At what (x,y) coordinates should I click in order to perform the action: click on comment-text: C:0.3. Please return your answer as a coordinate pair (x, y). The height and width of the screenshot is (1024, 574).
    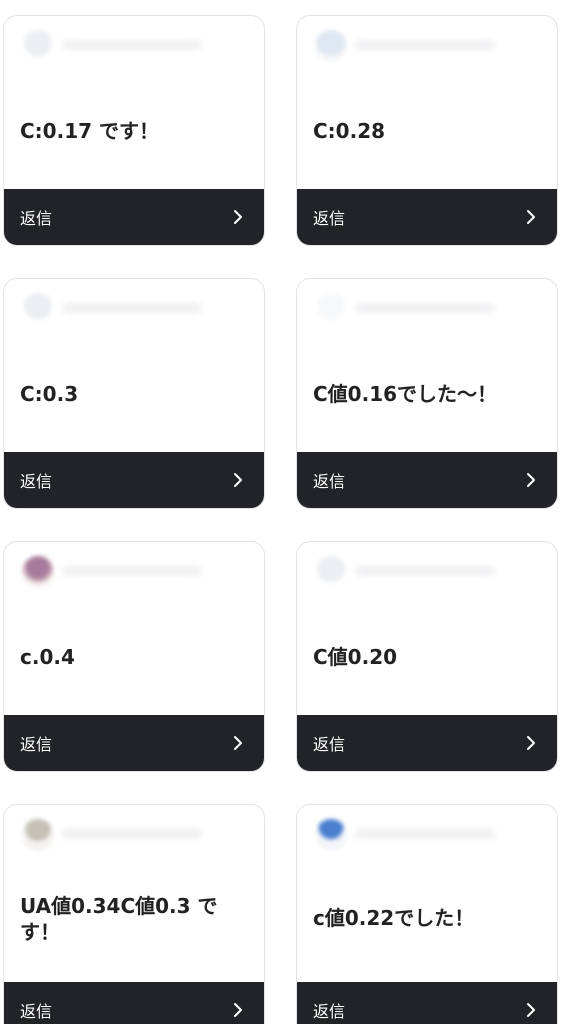
    Looking at the image, I should click on (49, 394).